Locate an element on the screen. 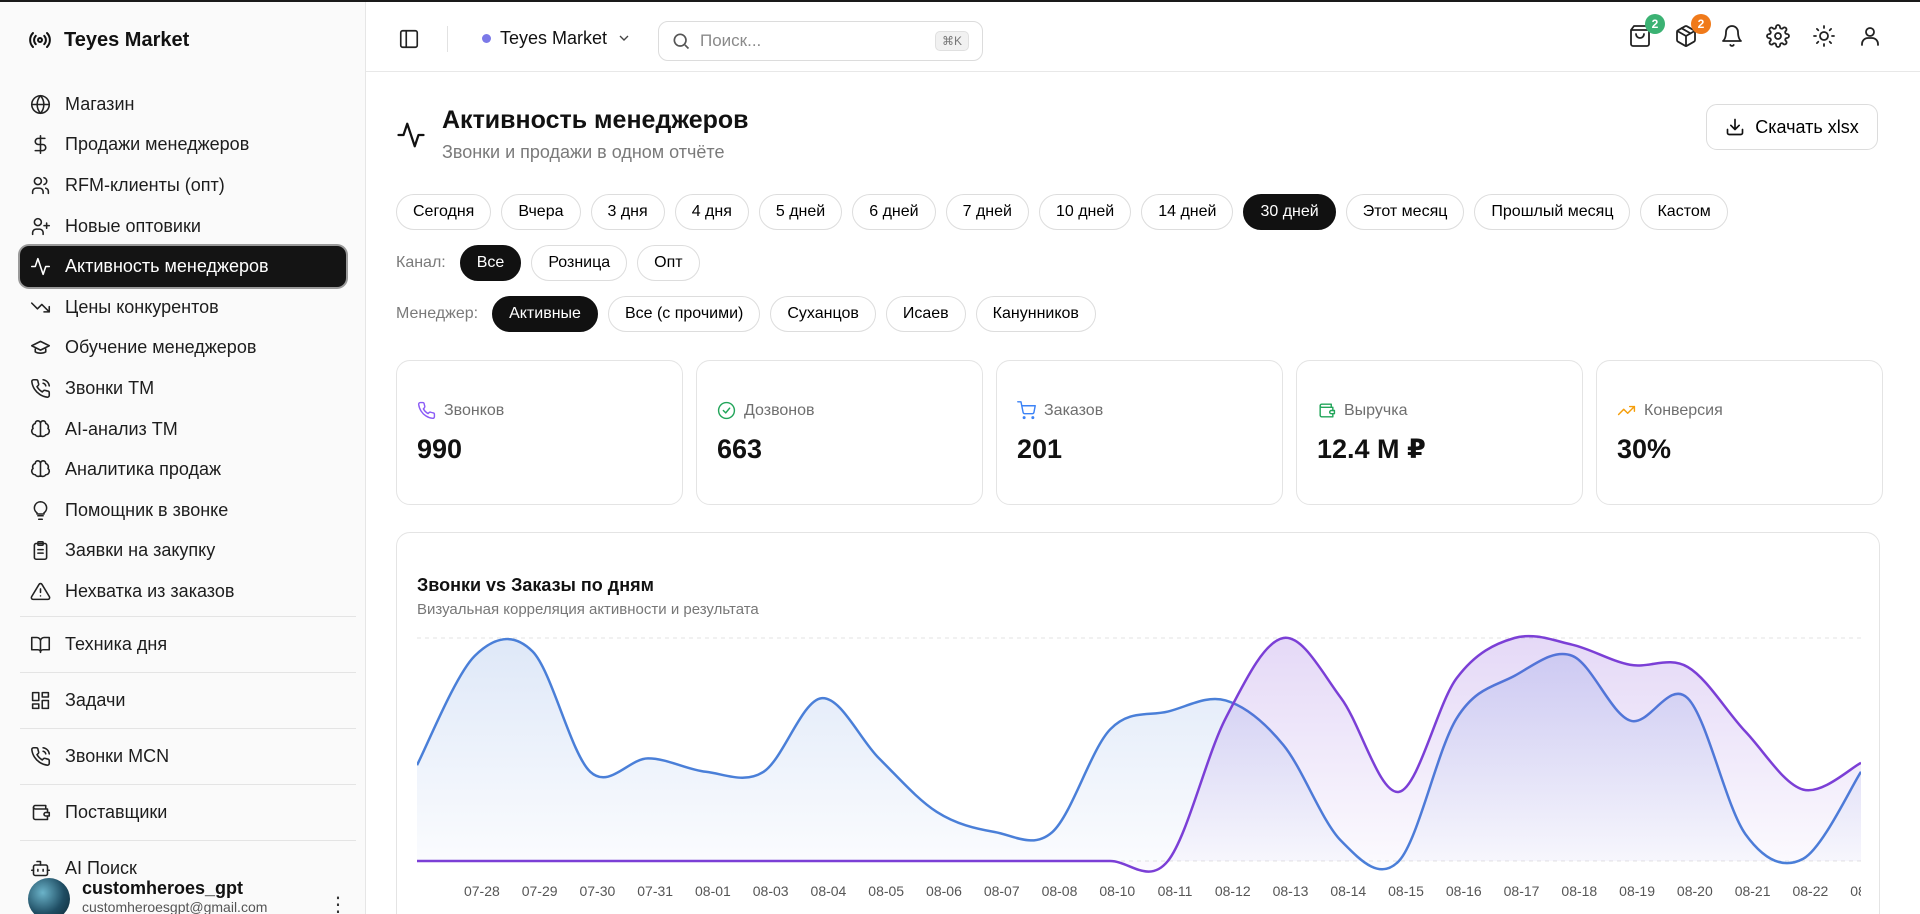 Image resolution: width=1920 pixels, height=914 pixels. sidebar-item-new-wholesalers: Новые оптовики is located at coordinates (183, 226).